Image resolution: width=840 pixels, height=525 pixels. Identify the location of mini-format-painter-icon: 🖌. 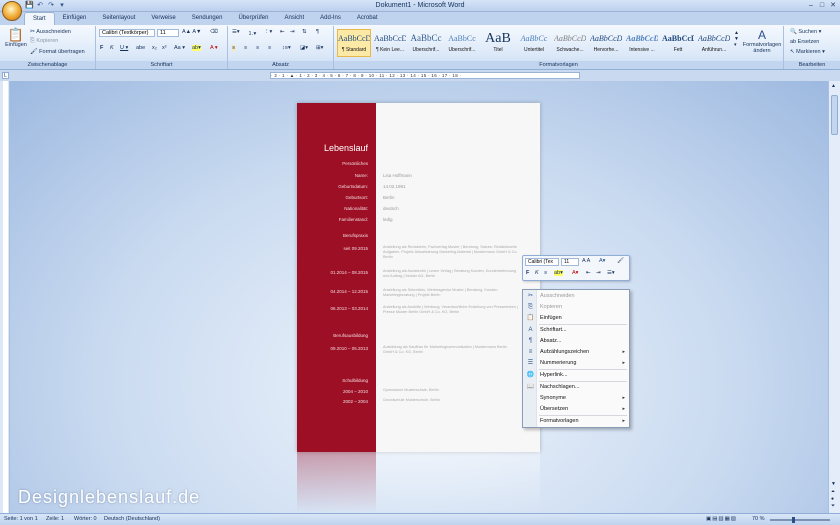
(620, 261).